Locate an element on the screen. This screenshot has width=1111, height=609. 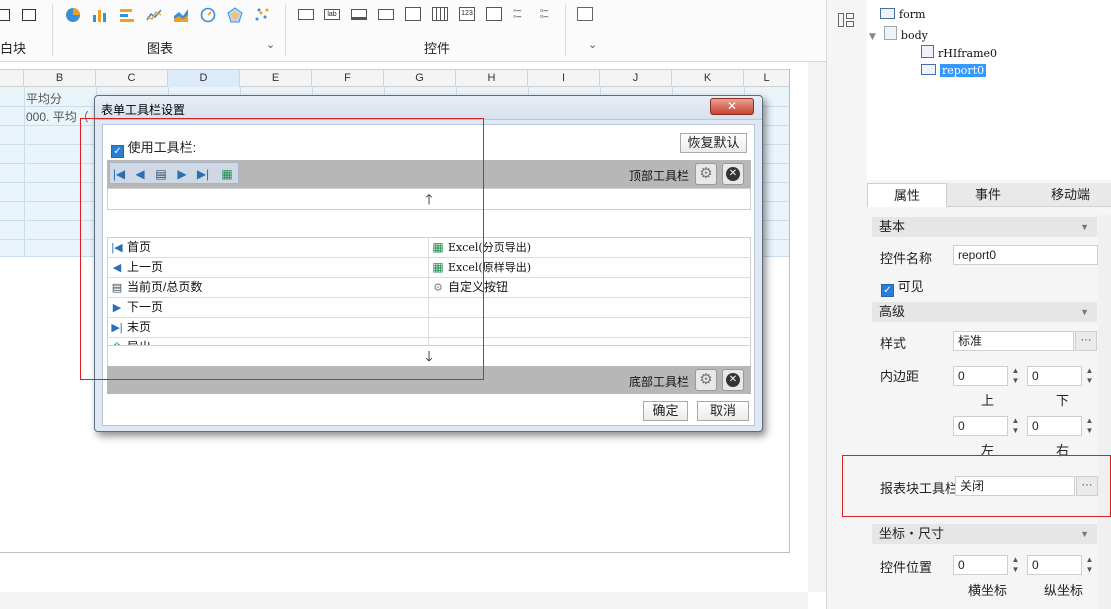
tab-mobile: 移动端 is located at coordinates (1070, 195).